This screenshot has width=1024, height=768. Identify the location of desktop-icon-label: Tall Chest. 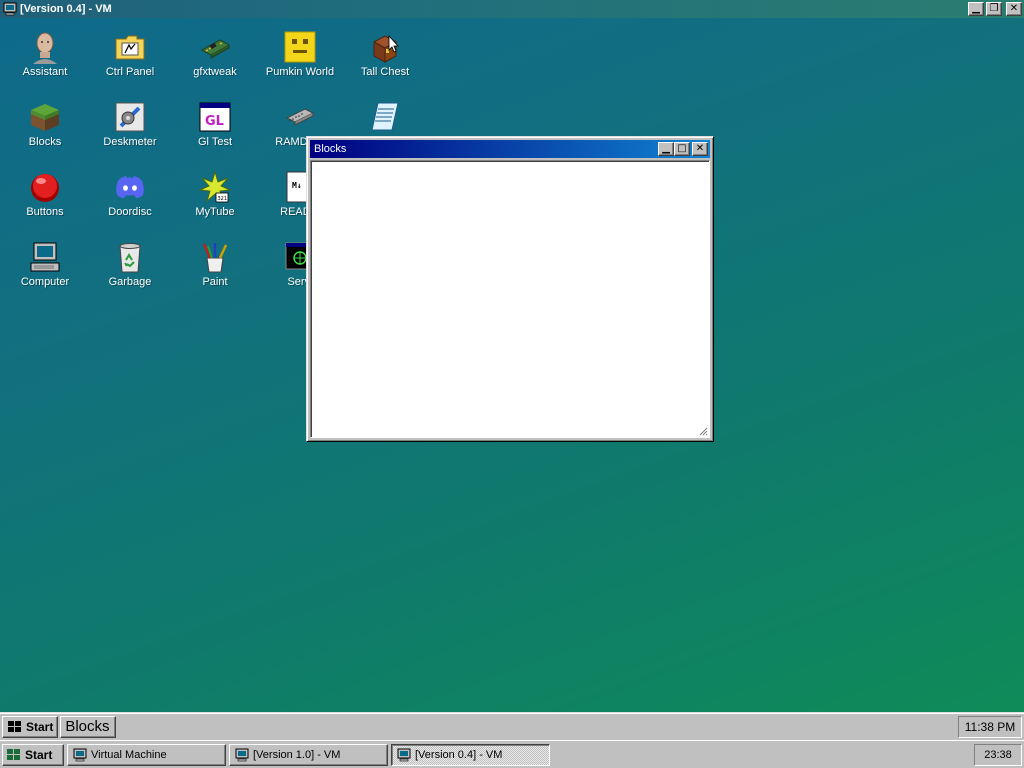
(385, 72).